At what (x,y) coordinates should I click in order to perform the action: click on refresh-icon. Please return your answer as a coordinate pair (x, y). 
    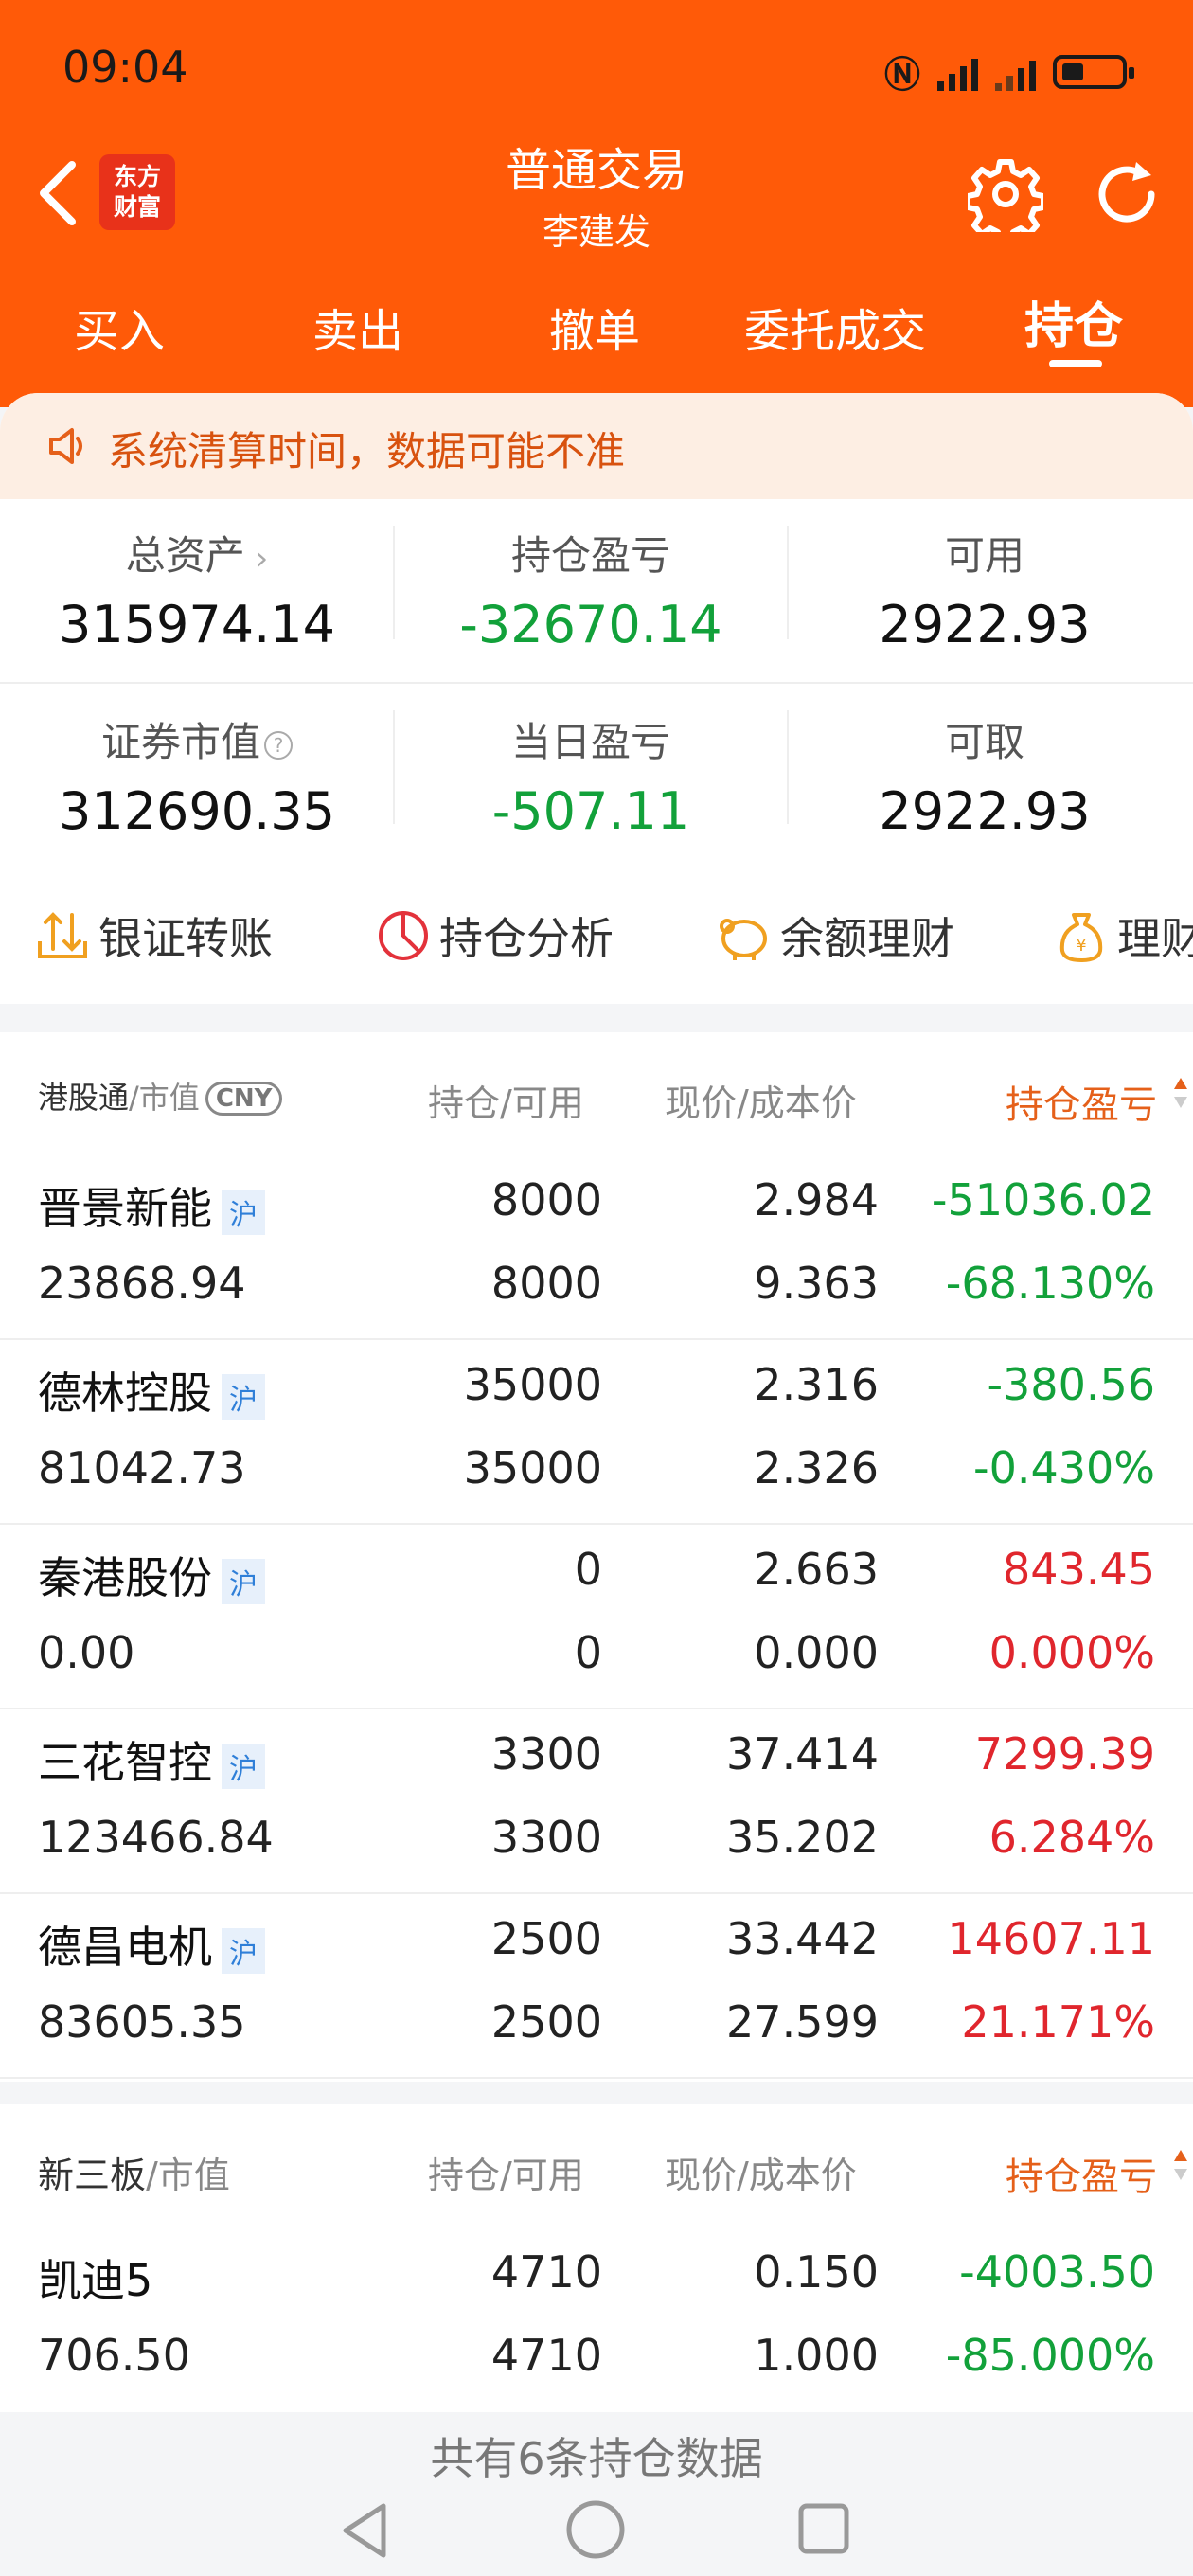
    Looking at the image, I should click on (1127, 194).